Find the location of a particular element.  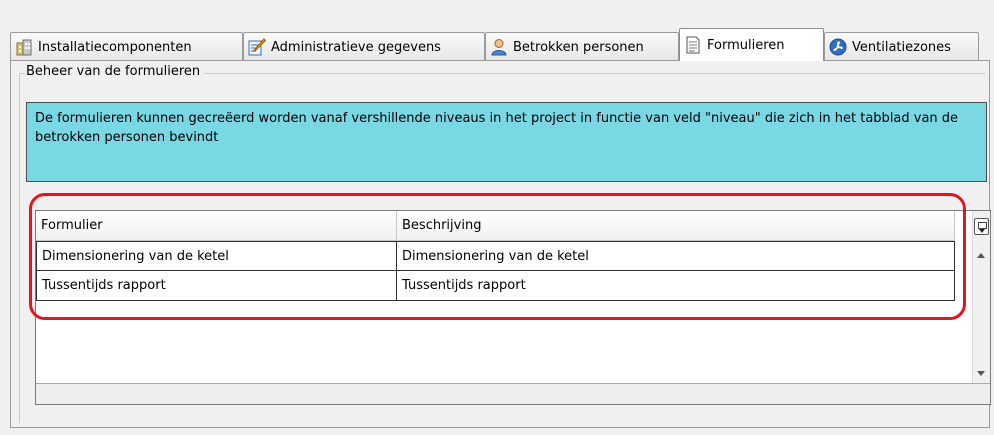

building-icon is located at coordinates (24, 47).